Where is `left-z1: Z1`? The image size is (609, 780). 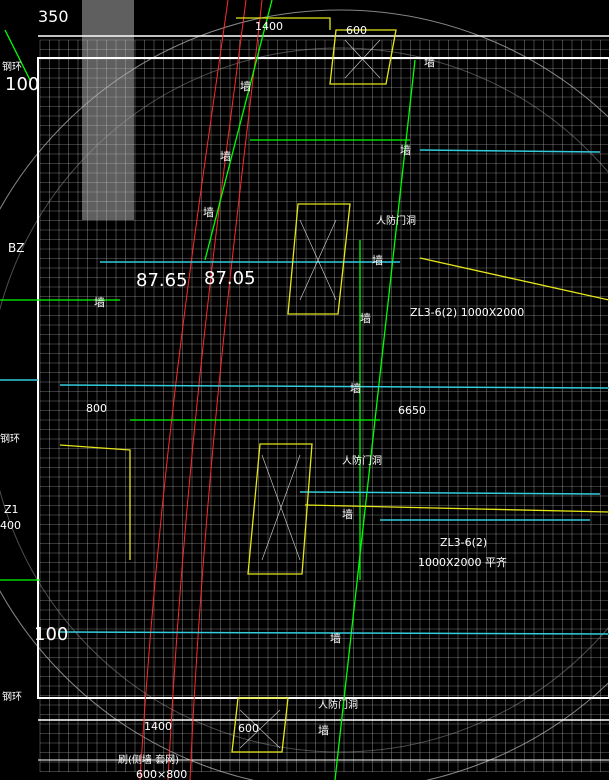 left-z1: Z1 is located at coordinates (11, 509).